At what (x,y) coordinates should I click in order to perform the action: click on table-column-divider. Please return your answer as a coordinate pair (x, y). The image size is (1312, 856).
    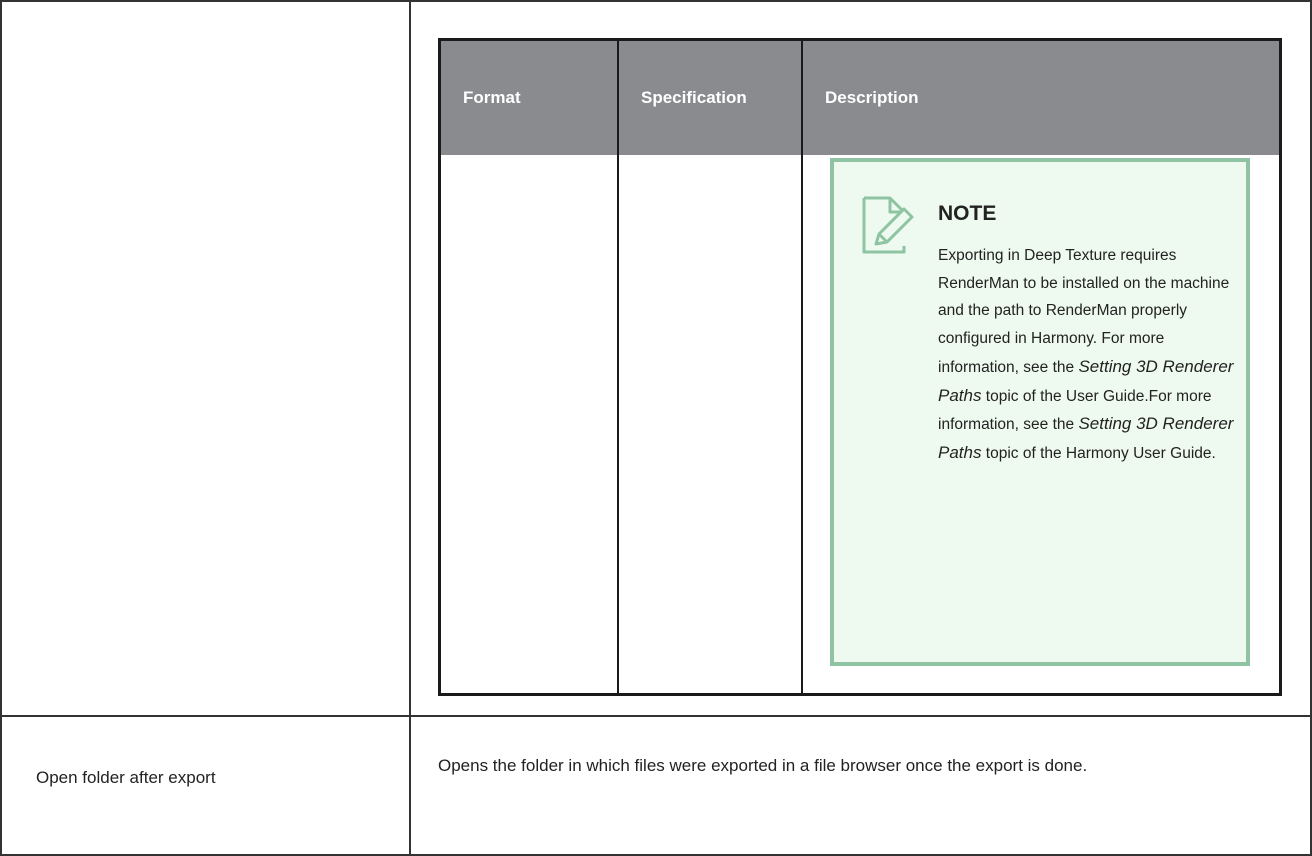
    Looking at the image, I should click on (410, 428).